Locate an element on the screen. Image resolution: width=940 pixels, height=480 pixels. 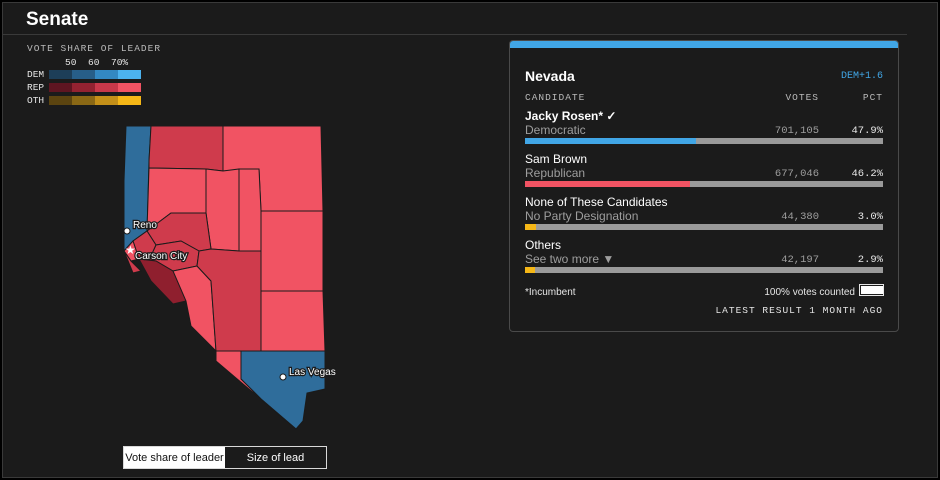
legend-ticks: 50 60 70% is located at coordinates (99, 62).